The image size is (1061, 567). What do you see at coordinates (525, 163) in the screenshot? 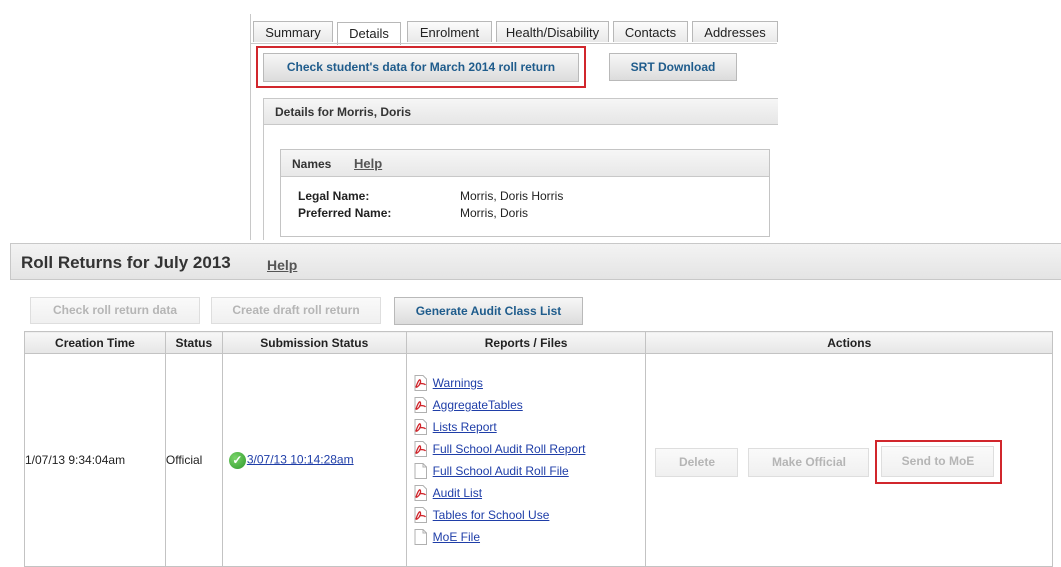
I see `names-header: Names Help` at bounding box center [525, 163].